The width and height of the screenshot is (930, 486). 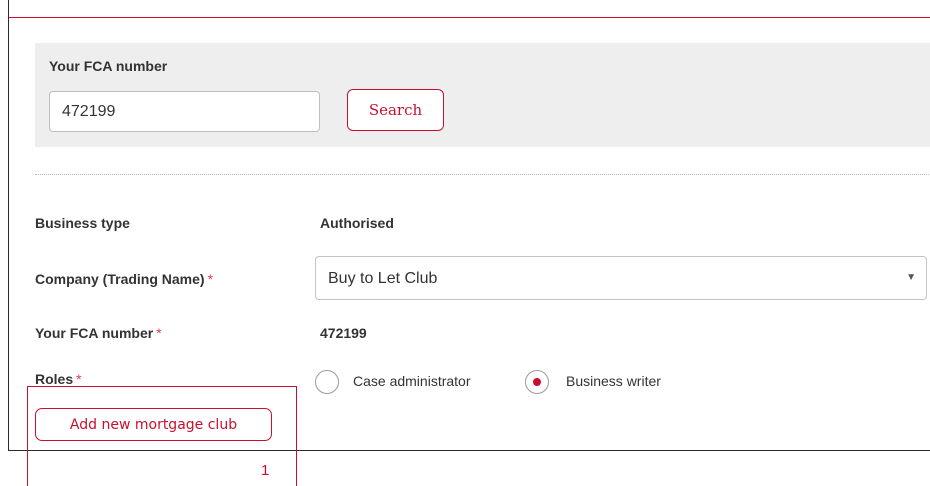 I want to click on section-divider, so click(x=482, y=174).